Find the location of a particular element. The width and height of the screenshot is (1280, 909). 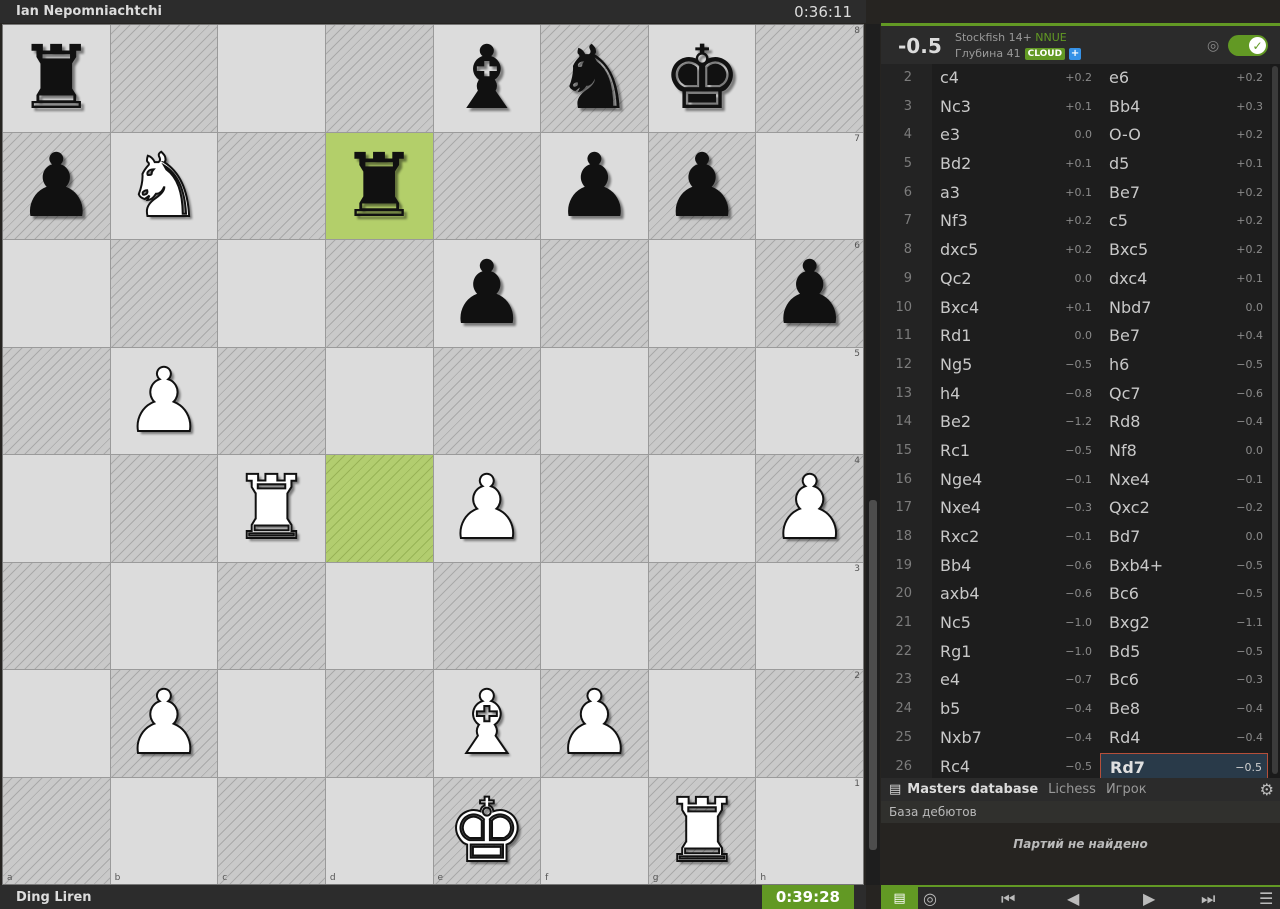

black-move: Nf8 0.0 is located at coordinates (1184, 451).